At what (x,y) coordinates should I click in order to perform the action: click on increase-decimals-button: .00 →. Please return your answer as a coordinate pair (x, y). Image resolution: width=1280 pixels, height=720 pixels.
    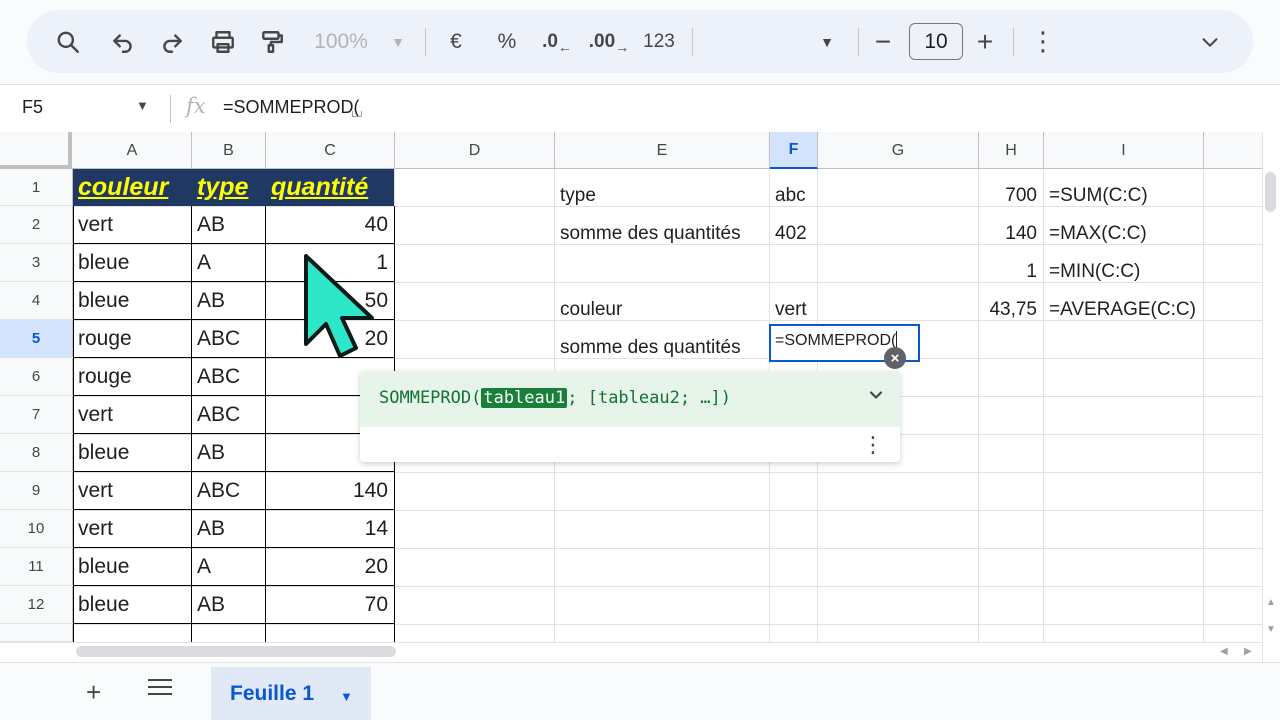
    Looking at the image, I should click on (609, 41).